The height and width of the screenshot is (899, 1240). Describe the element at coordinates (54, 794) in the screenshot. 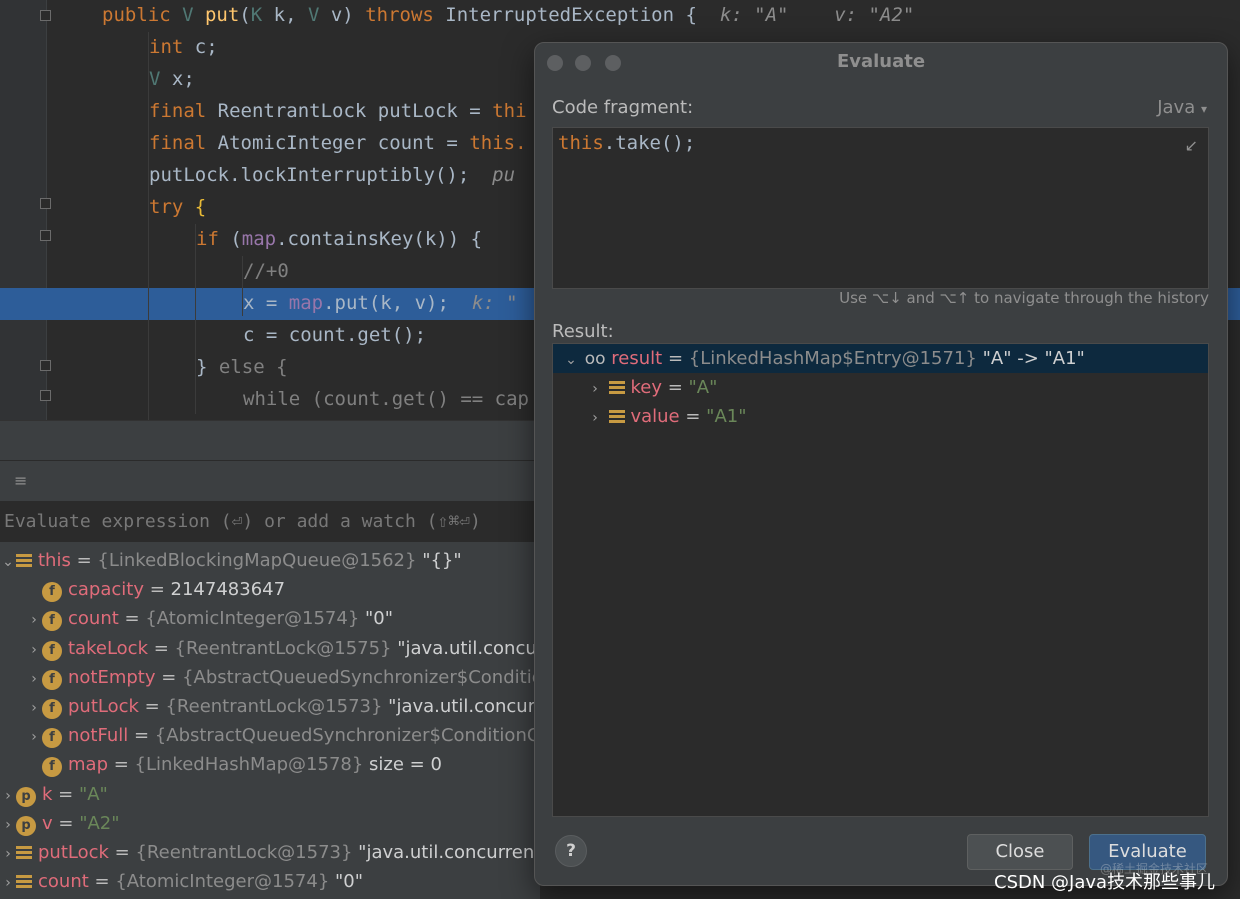

I see `variable-row: › p k = "A"` at that location.